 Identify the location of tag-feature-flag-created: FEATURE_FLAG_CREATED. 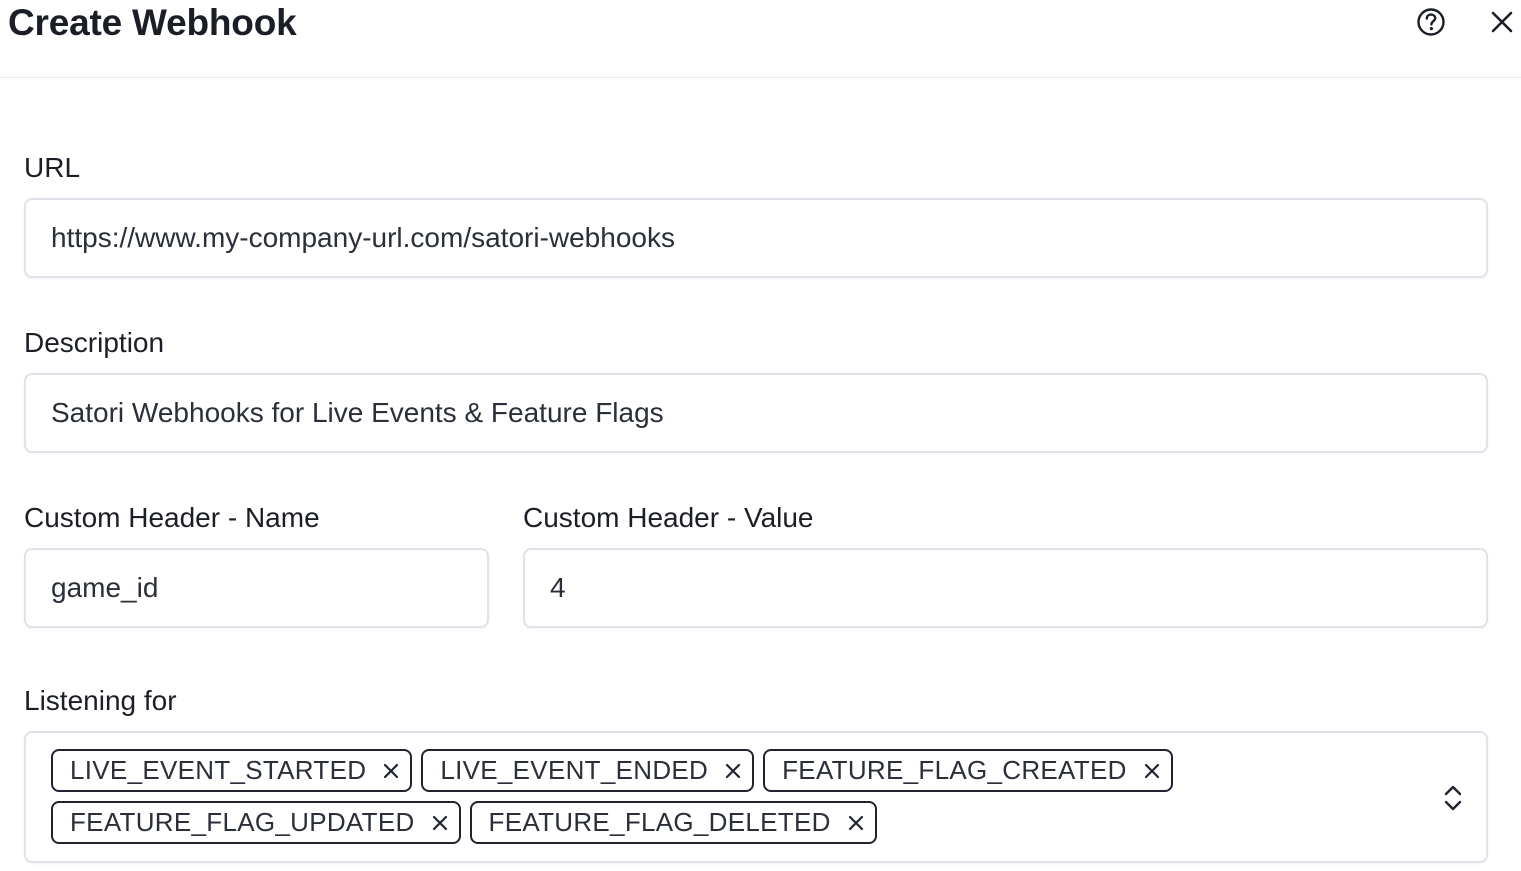
(968, 770).